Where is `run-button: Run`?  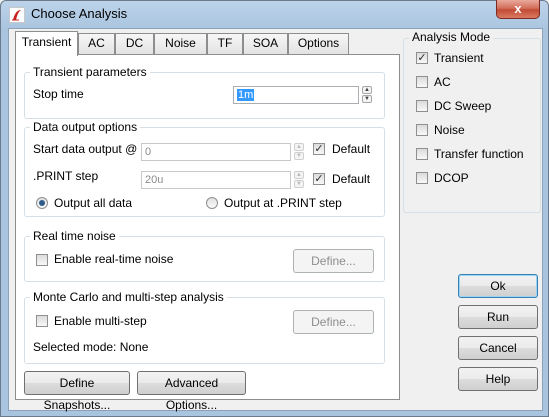 run-button: Run is located at coordinates (498, 317).